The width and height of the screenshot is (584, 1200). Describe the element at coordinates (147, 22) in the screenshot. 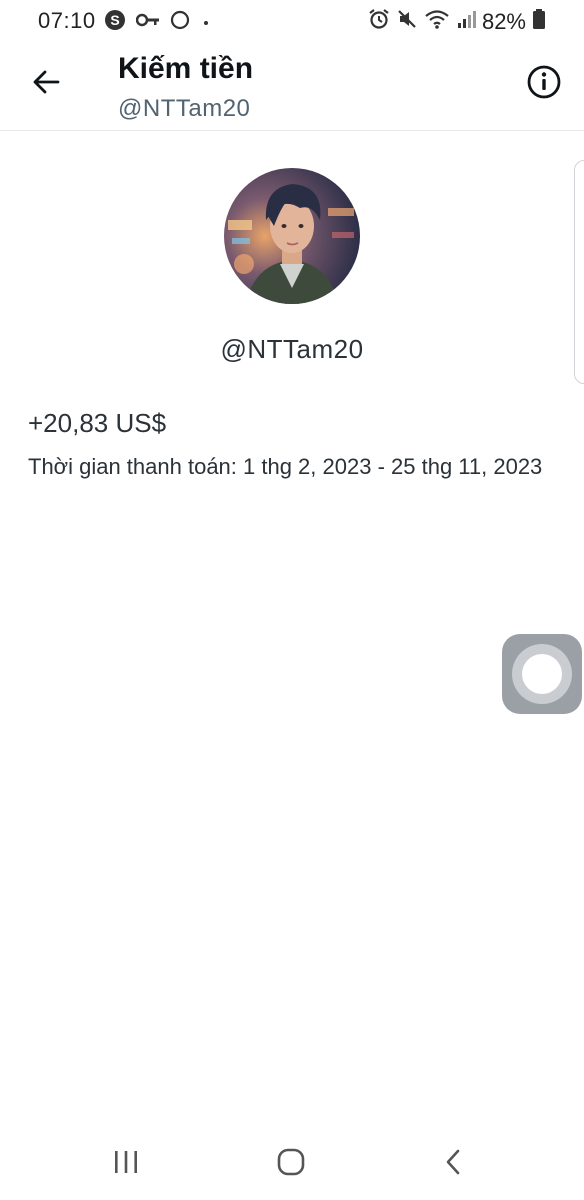

I see `key-icon` at that location.